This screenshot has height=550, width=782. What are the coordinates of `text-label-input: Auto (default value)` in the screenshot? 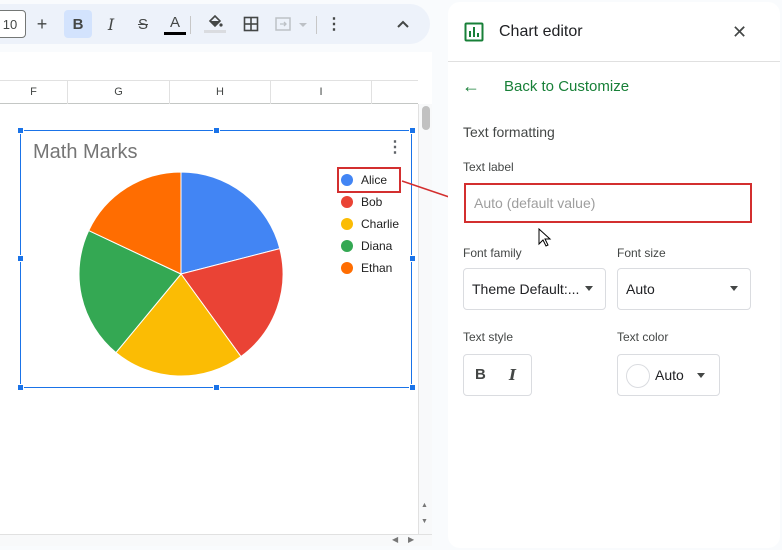 It's located at (608, 203).